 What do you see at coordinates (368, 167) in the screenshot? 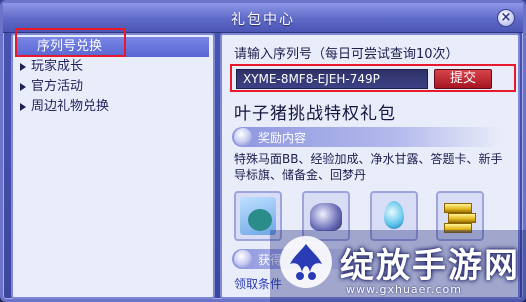
I see `rewards-description: 特殊马面BB、经验加成、净水甘露、答题卡、新手导标旗、储备金、回梦丹` at bounding box center [368, 167].